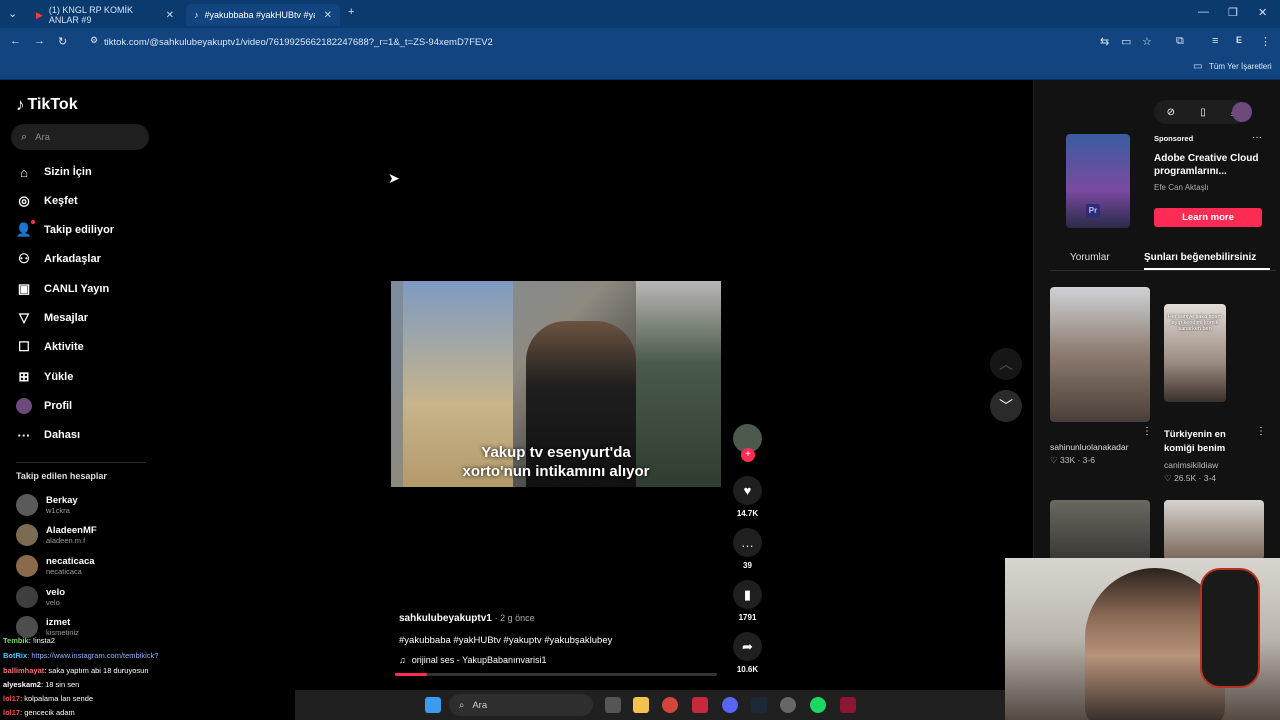 The width and height of the screenshot is (1280, 720). I want to click on nav-yukle: ⊞ Yükle, so click(45, 377).